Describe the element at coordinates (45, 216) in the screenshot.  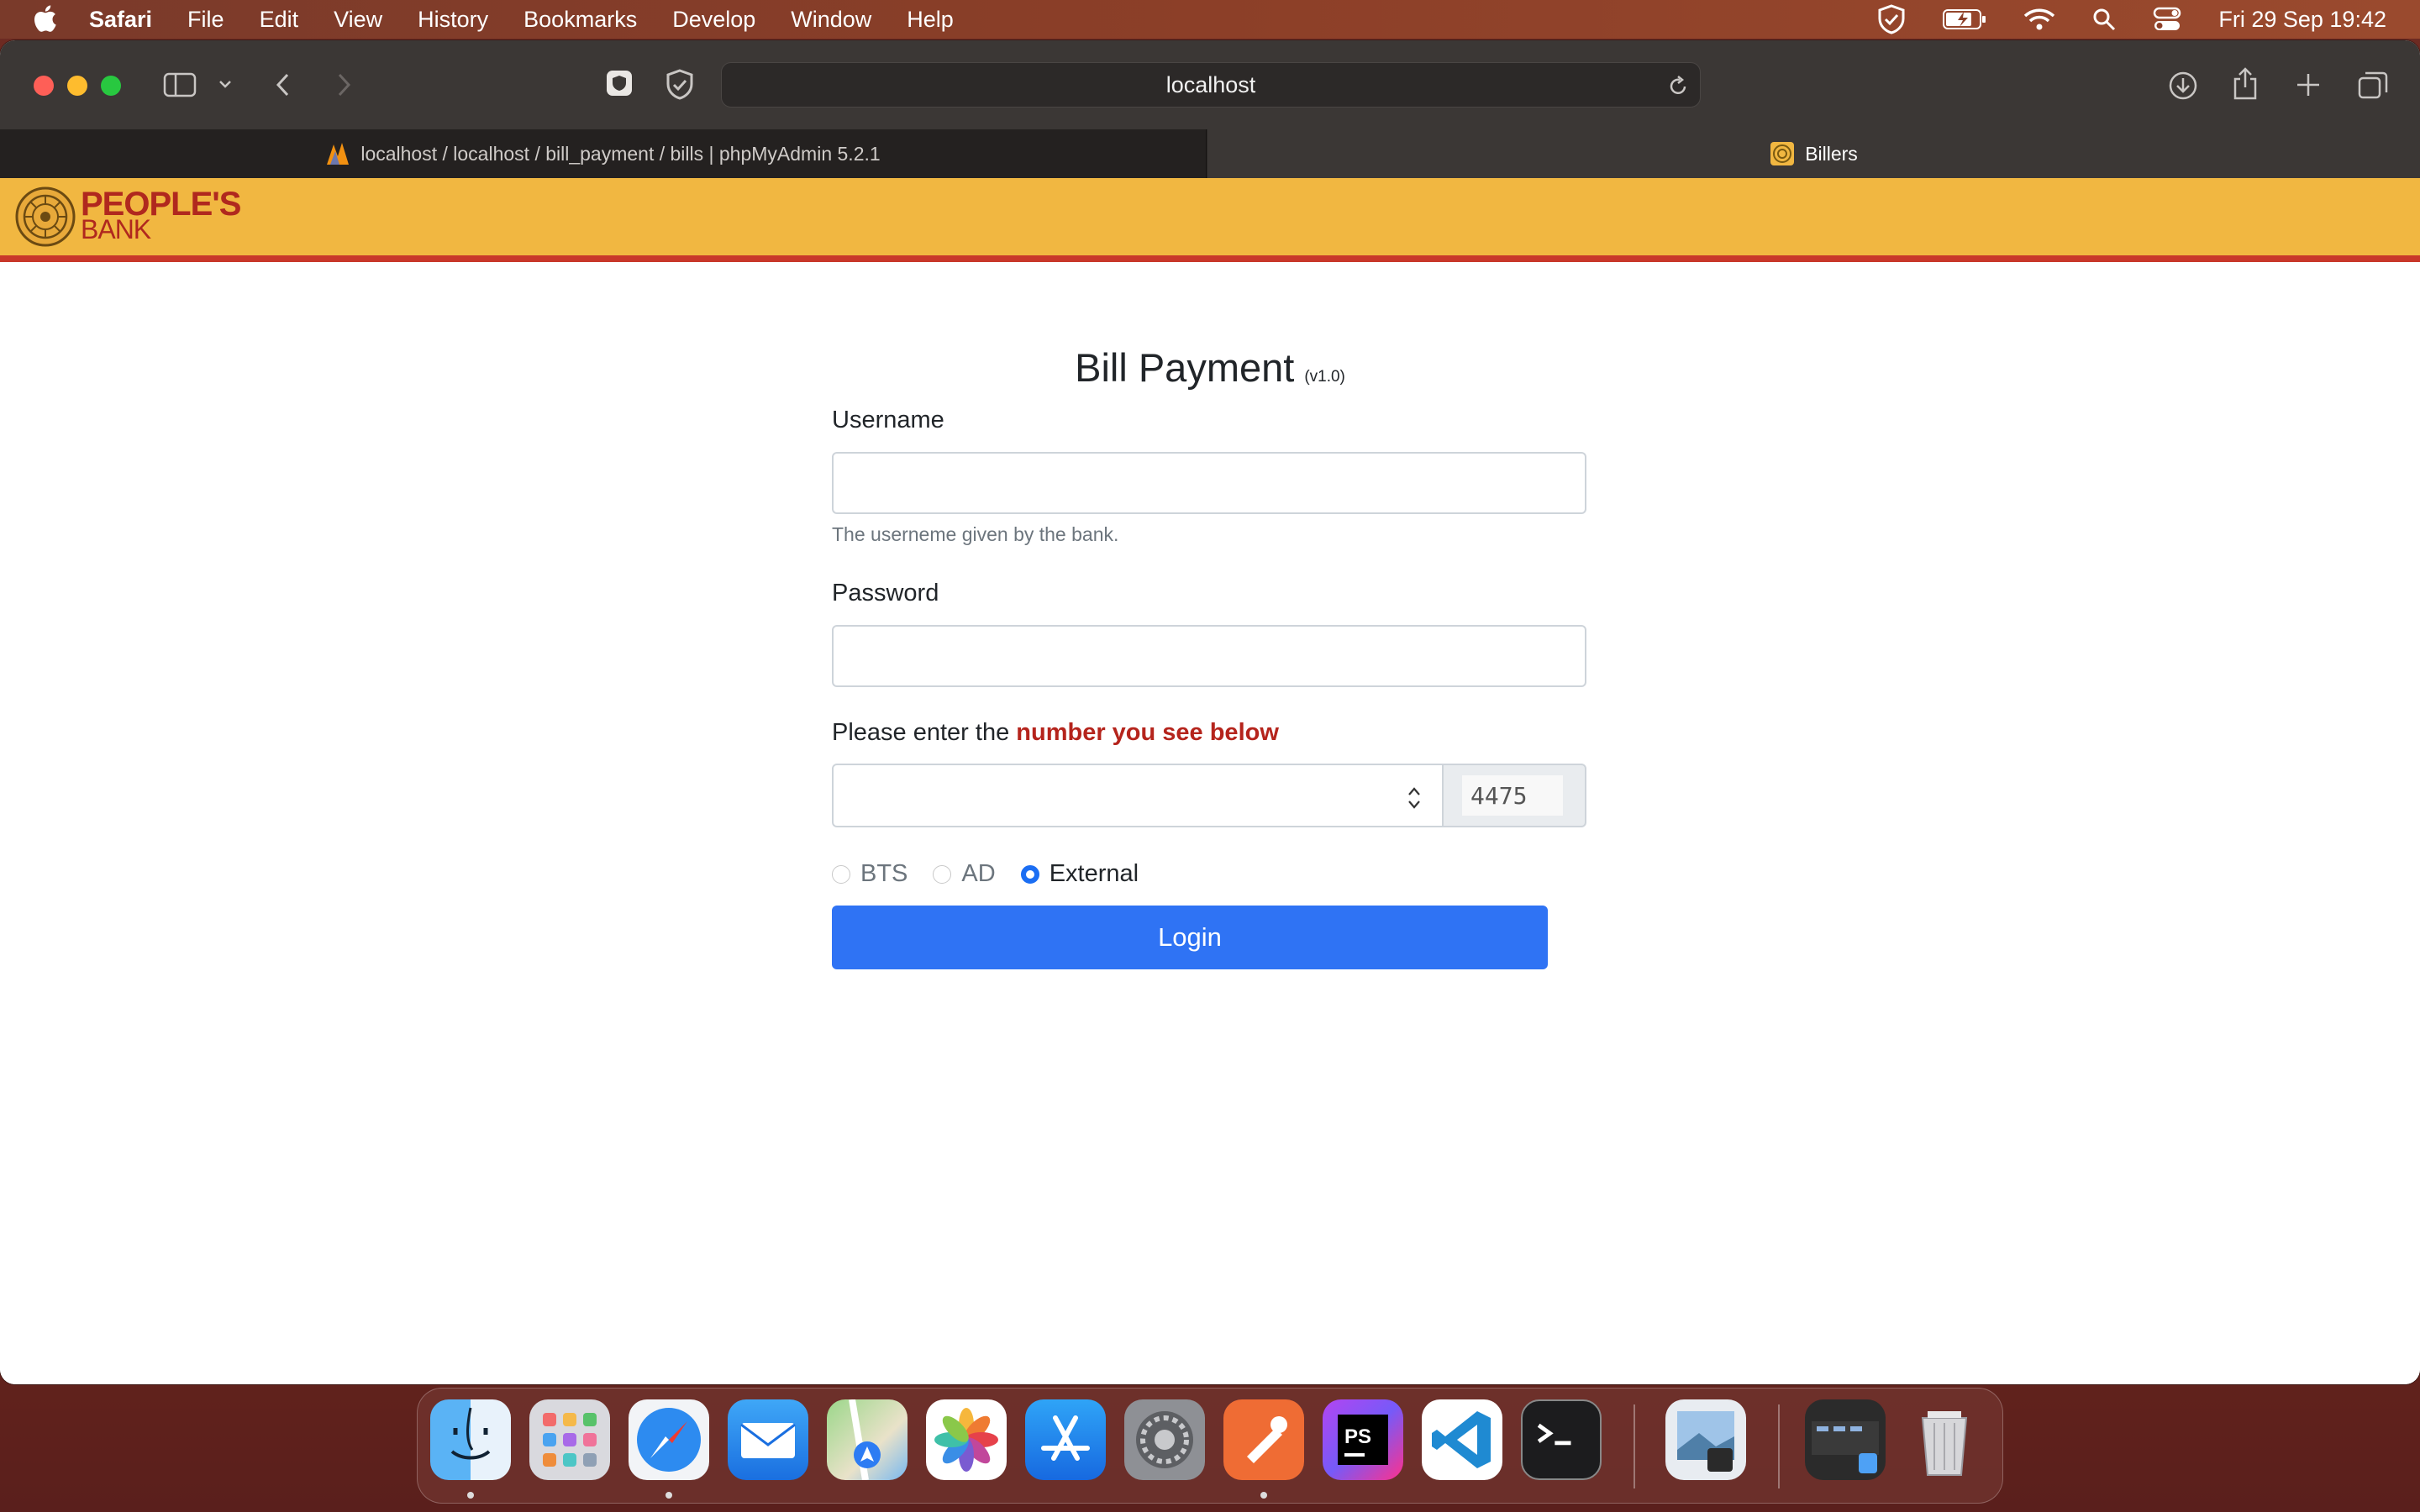
I see `bank-seal-icon` at that location.